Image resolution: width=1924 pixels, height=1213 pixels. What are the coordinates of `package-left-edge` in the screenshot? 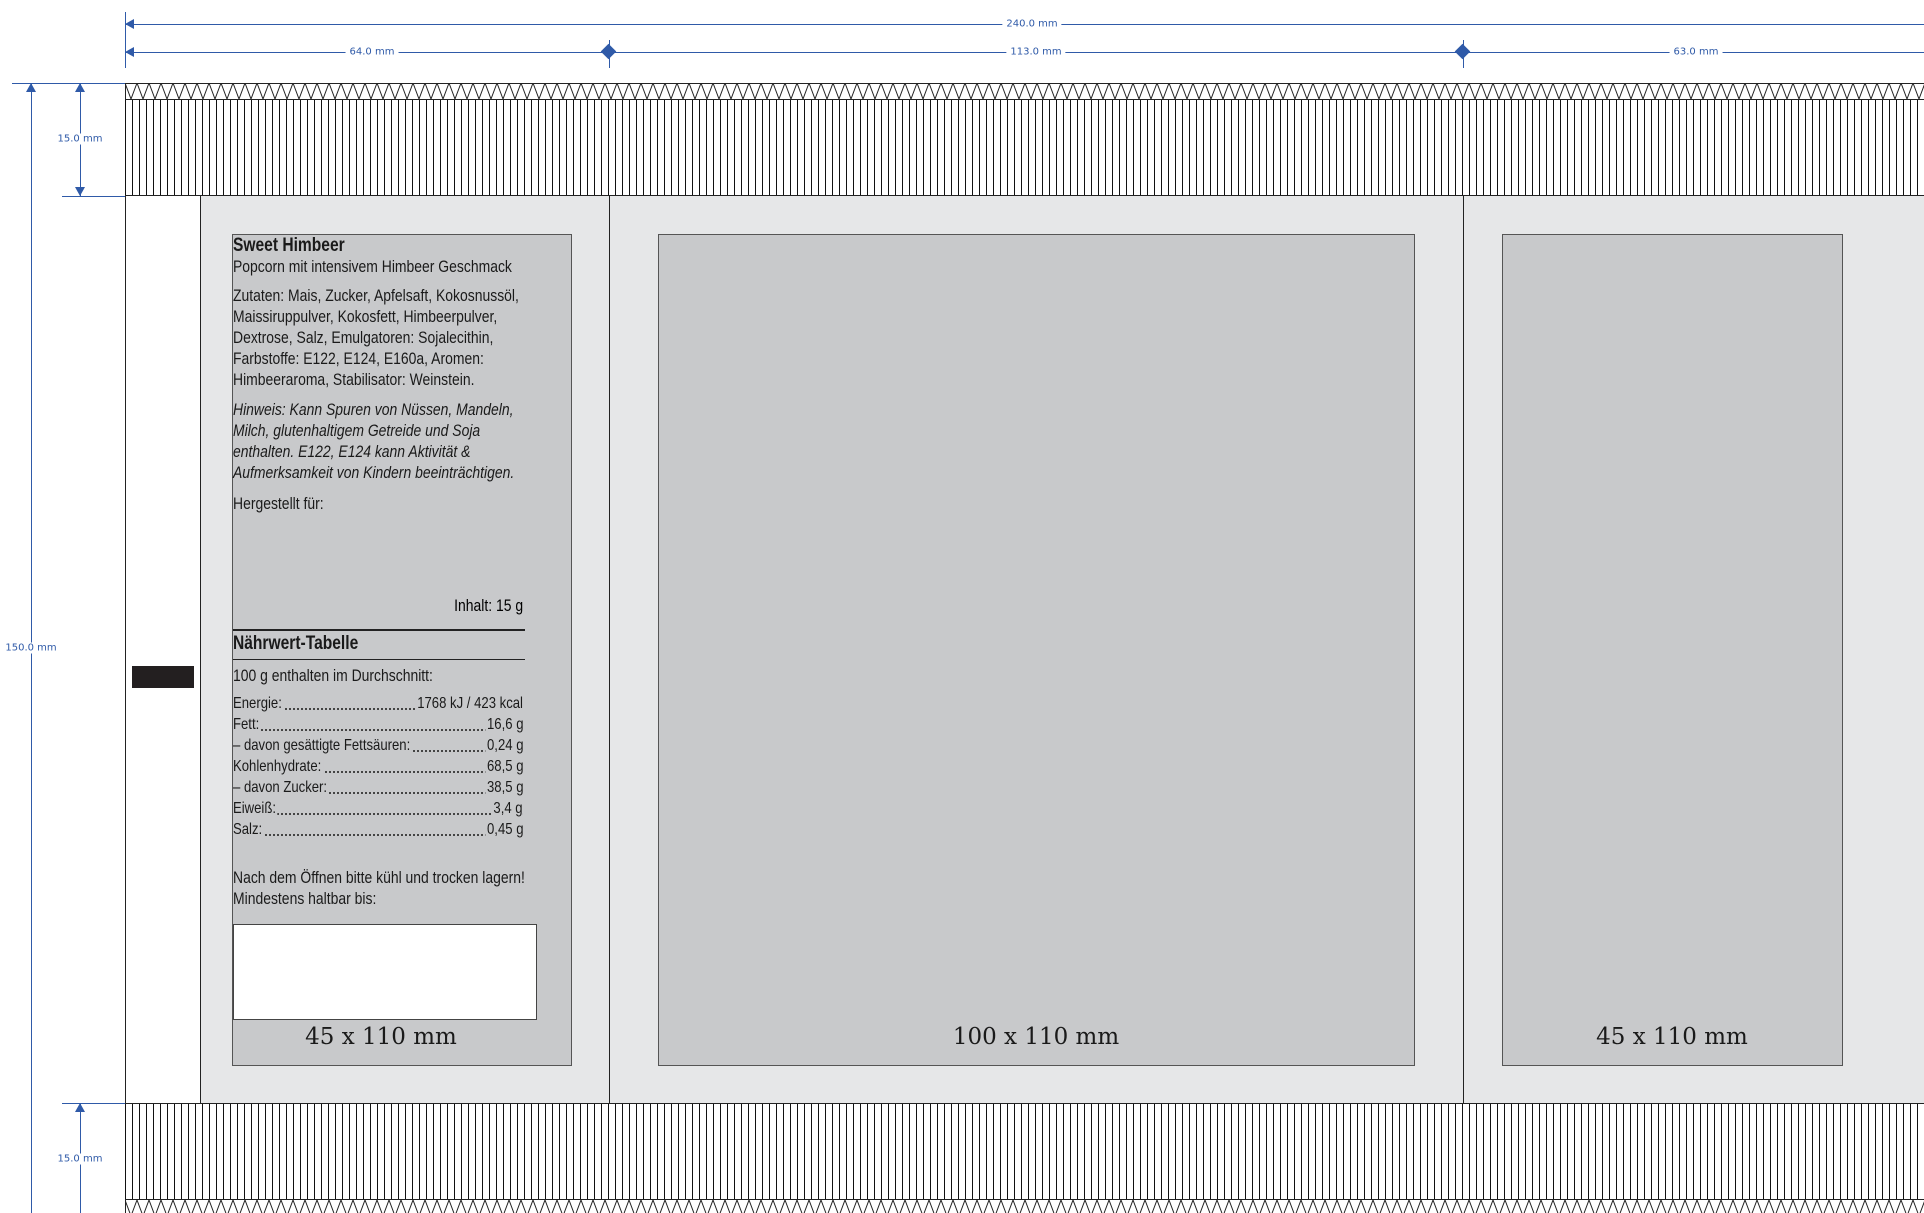 It's located at (125, 648).